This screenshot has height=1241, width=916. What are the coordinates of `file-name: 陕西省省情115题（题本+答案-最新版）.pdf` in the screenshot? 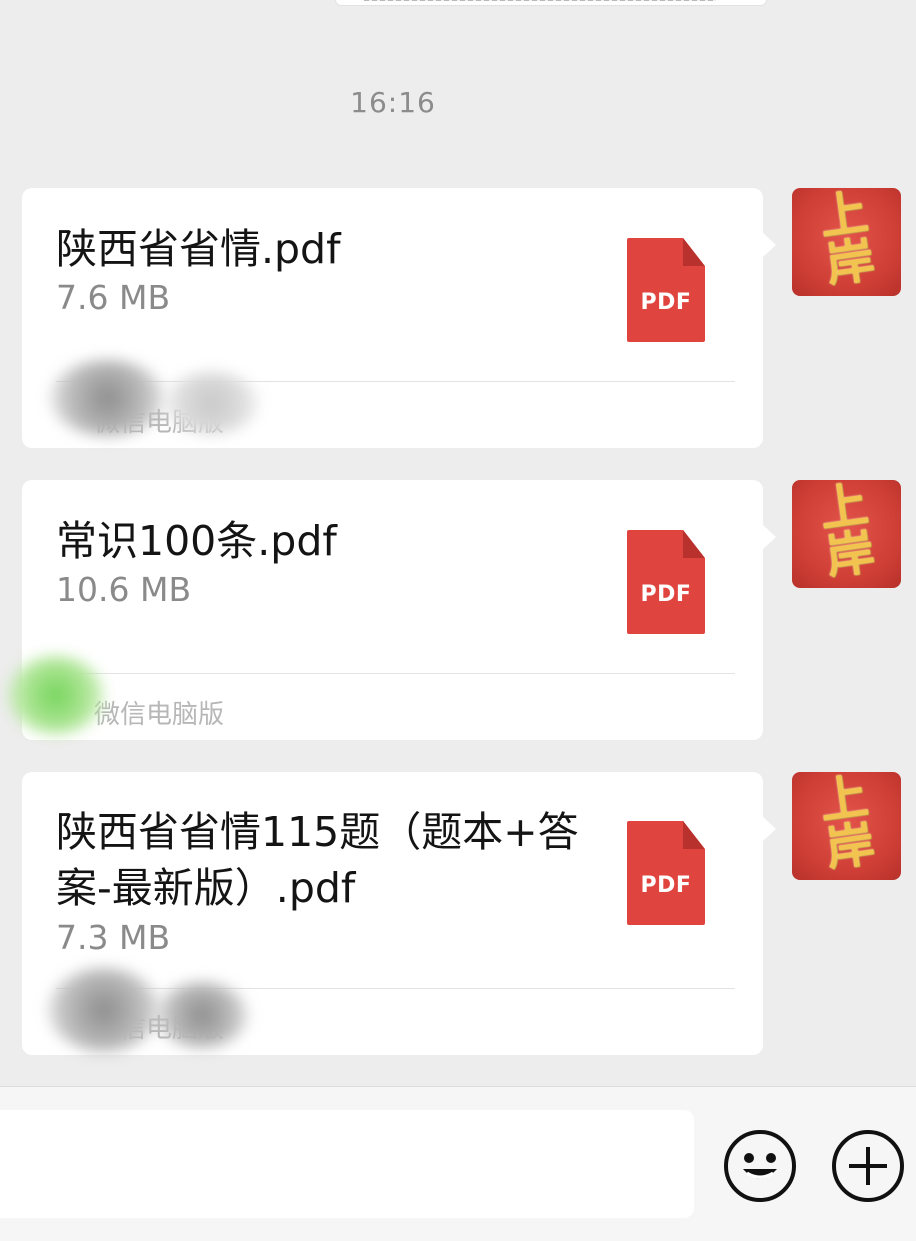 It's located at (317, 860).